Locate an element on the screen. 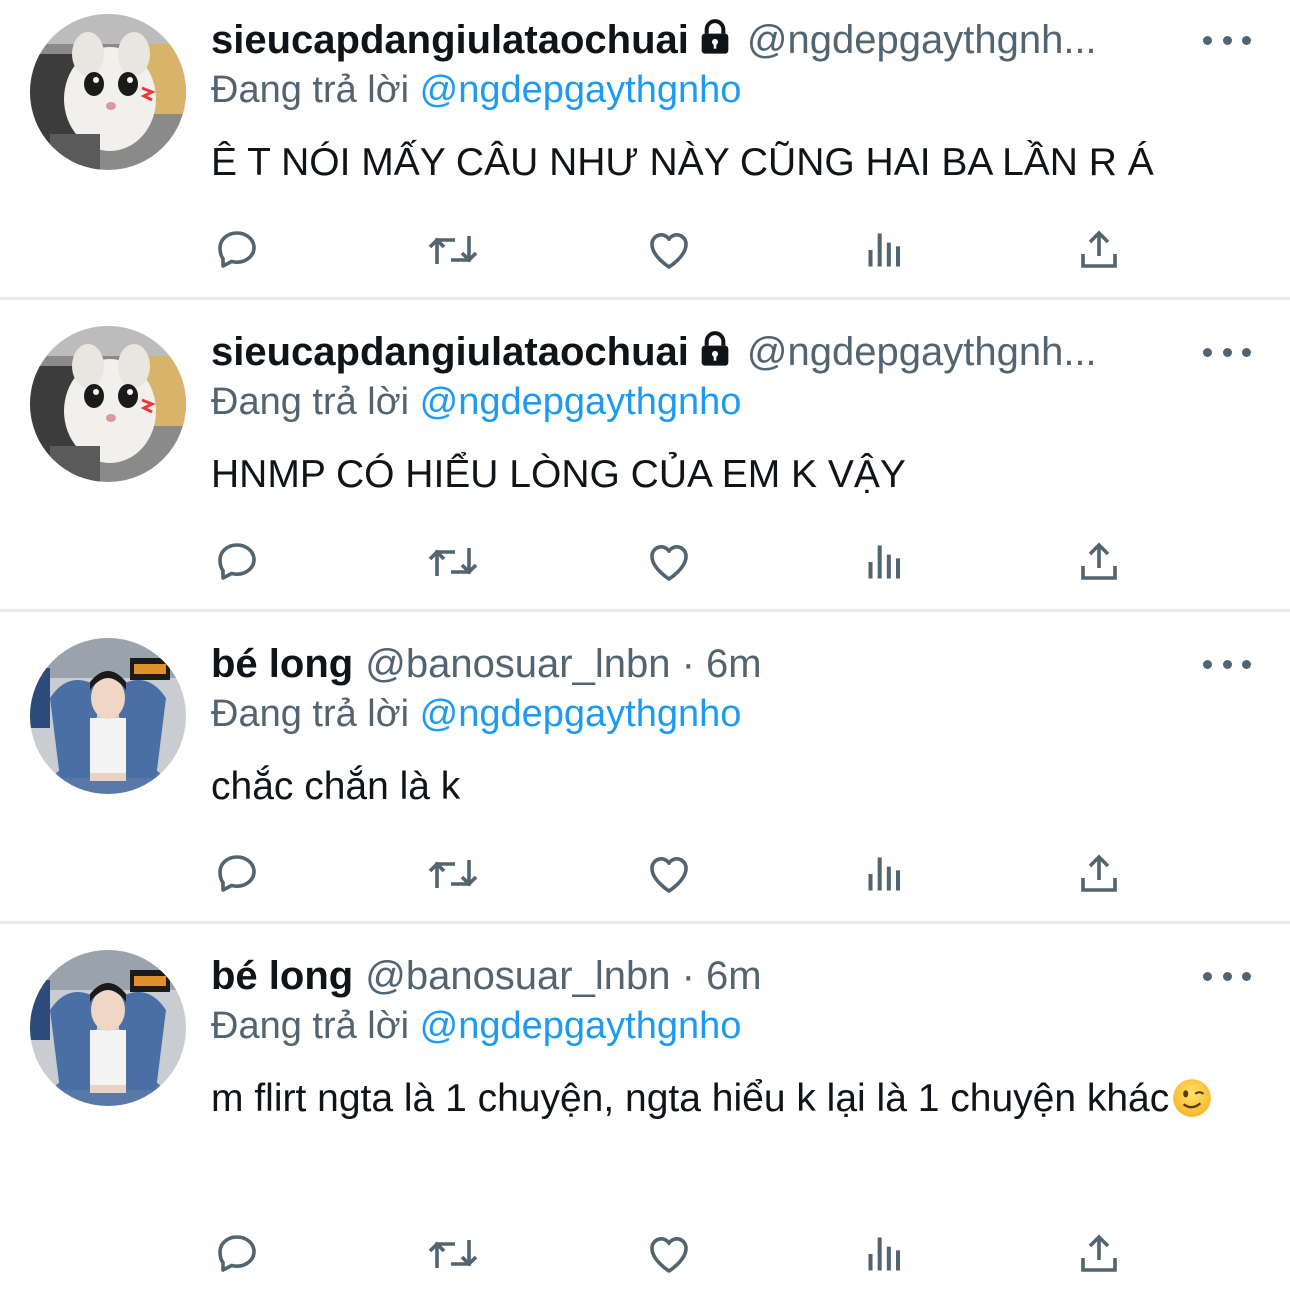 This screenshot has width=1290, height=1295. tweet-text: HNMP CÓ HIỂU LÒNG CỦA EM K VẬY is located at coordinates (558, 474).